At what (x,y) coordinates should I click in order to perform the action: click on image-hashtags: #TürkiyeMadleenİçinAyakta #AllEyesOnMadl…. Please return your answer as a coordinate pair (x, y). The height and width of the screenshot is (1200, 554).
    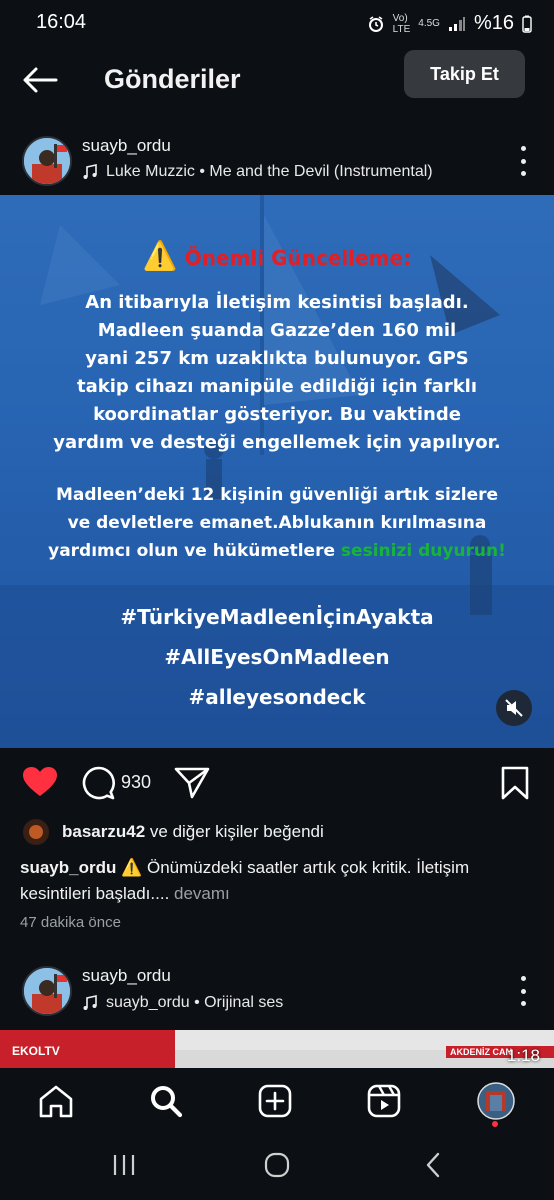
    Looking at the image, I should click on (277, 657).